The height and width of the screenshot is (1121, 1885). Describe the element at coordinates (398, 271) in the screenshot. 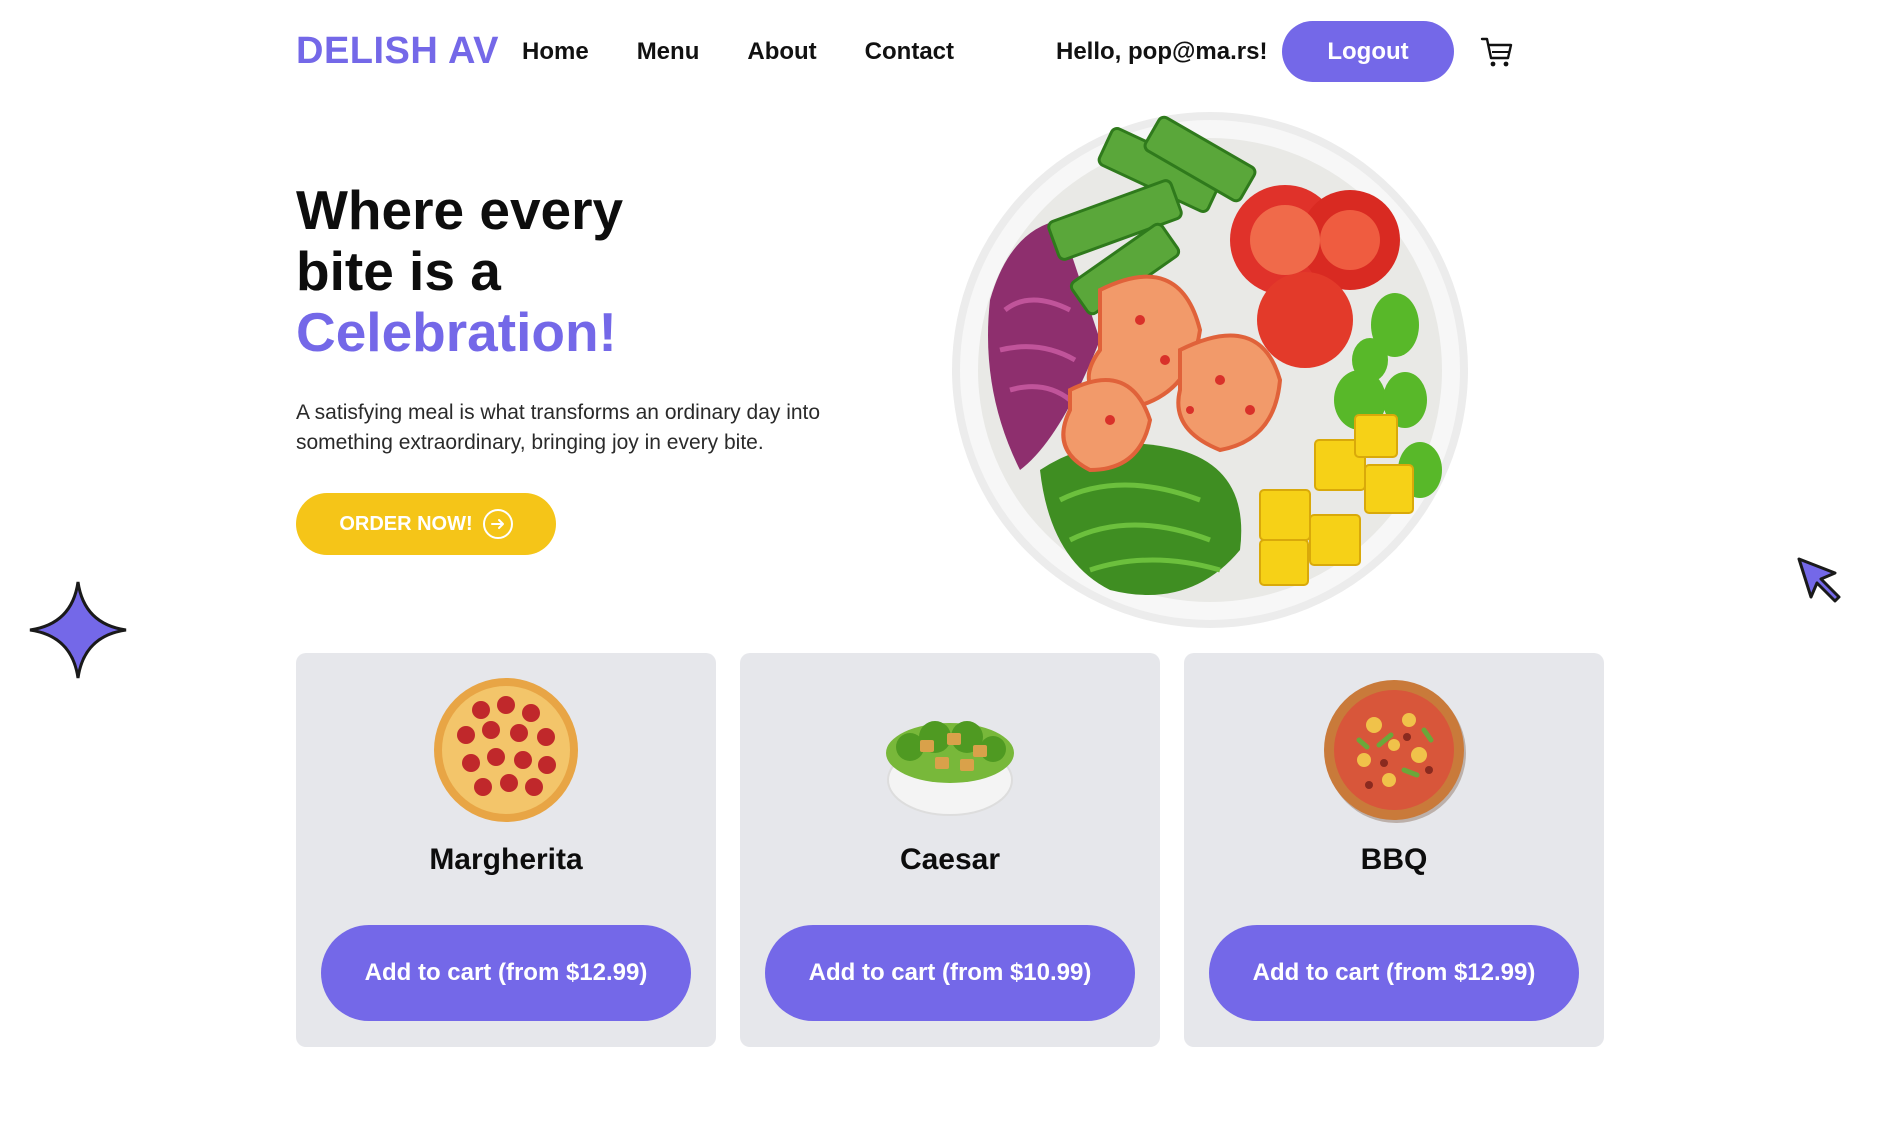

I see `hero-title-line2: bite is a` at that location.